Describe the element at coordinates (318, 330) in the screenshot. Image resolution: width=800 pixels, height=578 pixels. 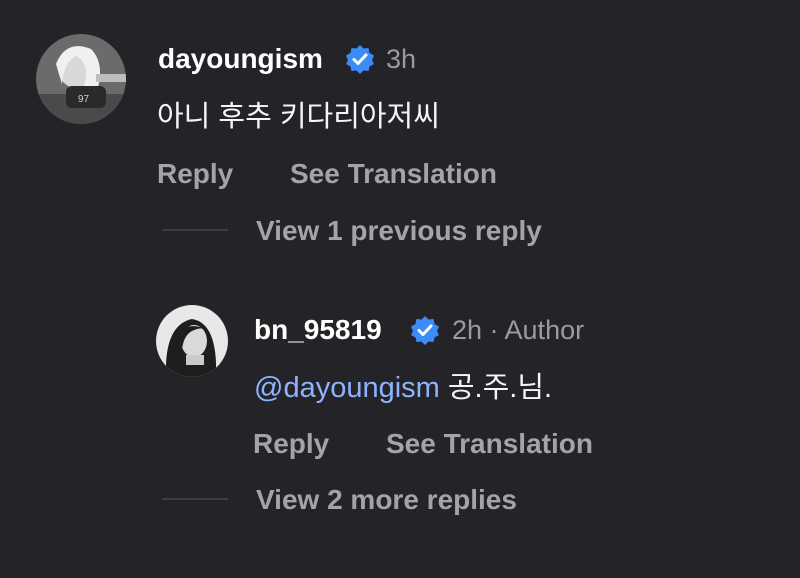
I see `username: bn_95819` at that location.